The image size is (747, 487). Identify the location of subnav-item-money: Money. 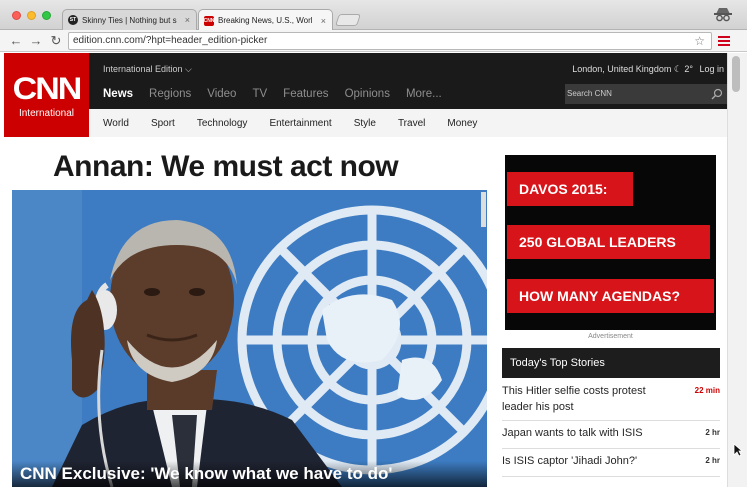
(462, 123).